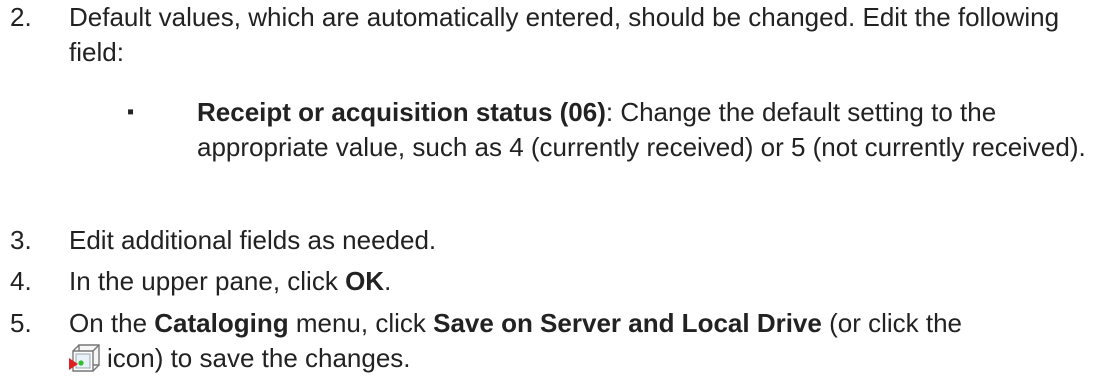 The image size is (1106, 386). Describe the element at coordinates (221, 323) in the screenshot. I see `cataloging-menu-label: Cataloging` at that location.